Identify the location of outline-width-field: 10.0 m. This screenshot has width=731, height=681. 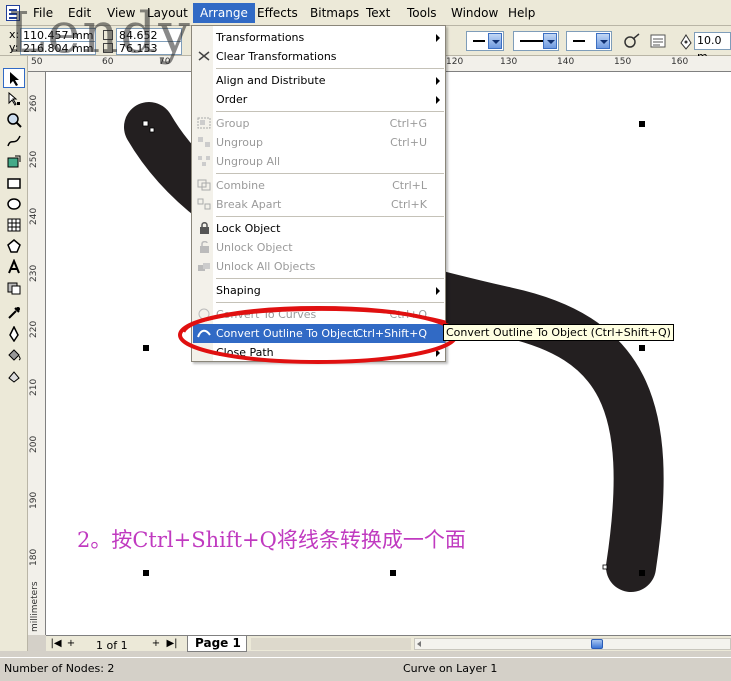
(712, 47).